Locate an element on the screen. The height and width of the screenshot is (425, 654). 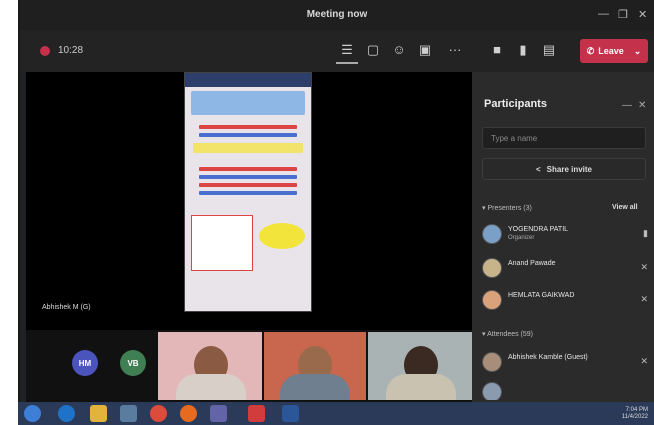
presenter-label: Abhishek M (G) is located at coordinates (66, 307).